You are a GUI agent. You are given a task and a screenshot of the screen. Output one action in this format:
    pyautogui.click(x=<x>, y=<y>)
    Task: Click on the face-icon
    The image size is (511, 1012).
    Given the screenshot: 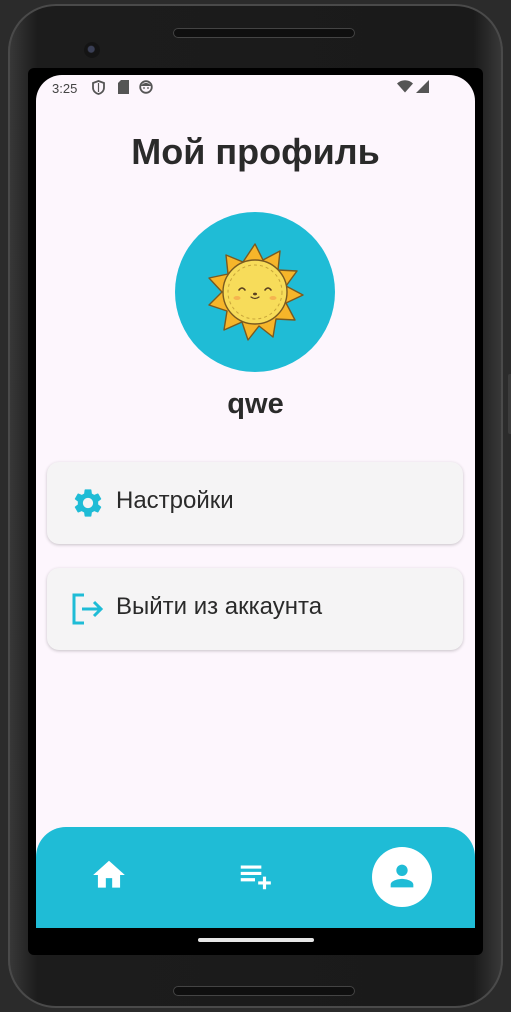 What is the action you would take?
    pyautogui.click(x=146, y=88)
    